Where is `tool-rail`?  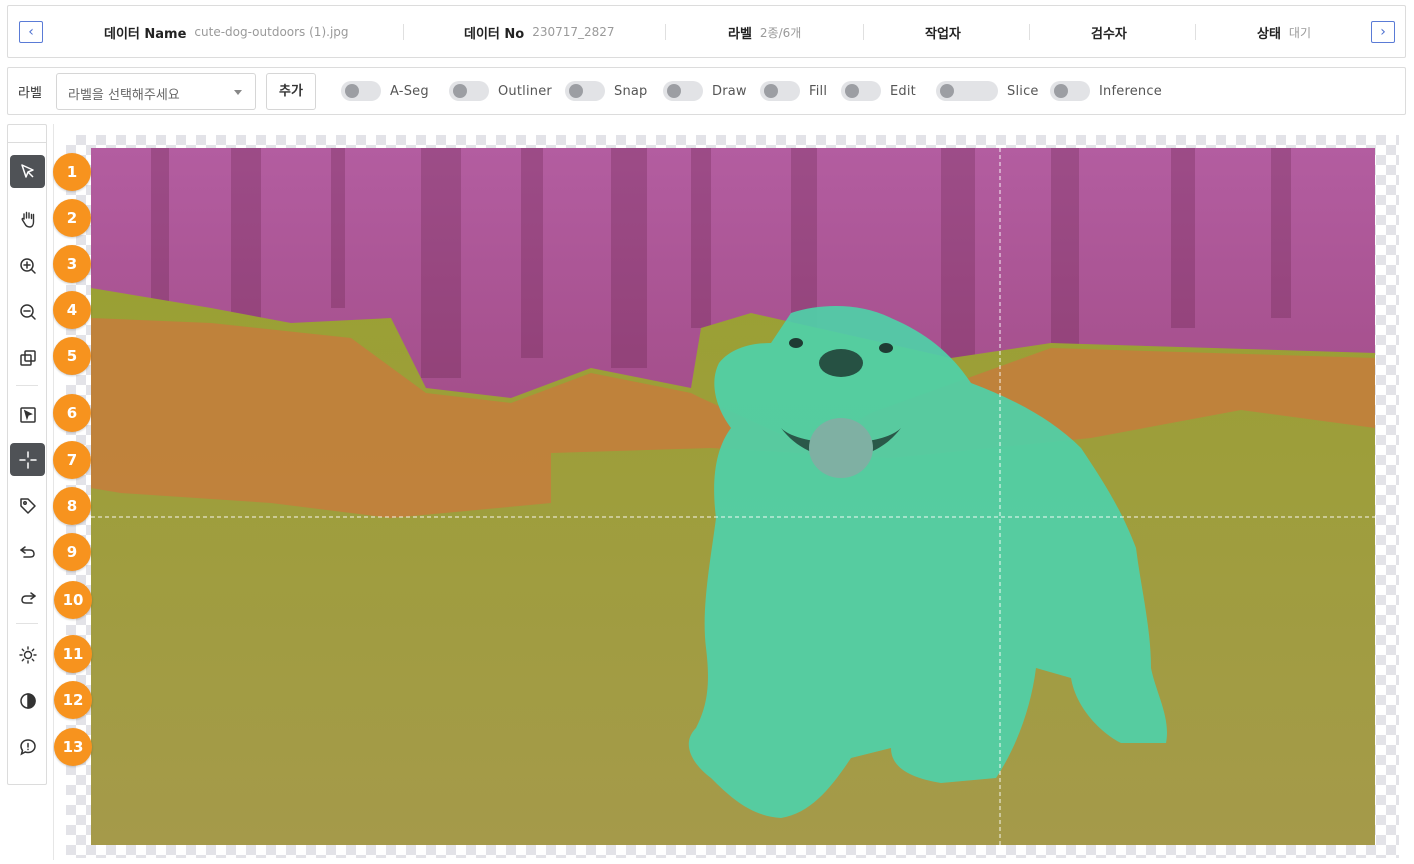 tool-rail is located at coordinates (27, 454).